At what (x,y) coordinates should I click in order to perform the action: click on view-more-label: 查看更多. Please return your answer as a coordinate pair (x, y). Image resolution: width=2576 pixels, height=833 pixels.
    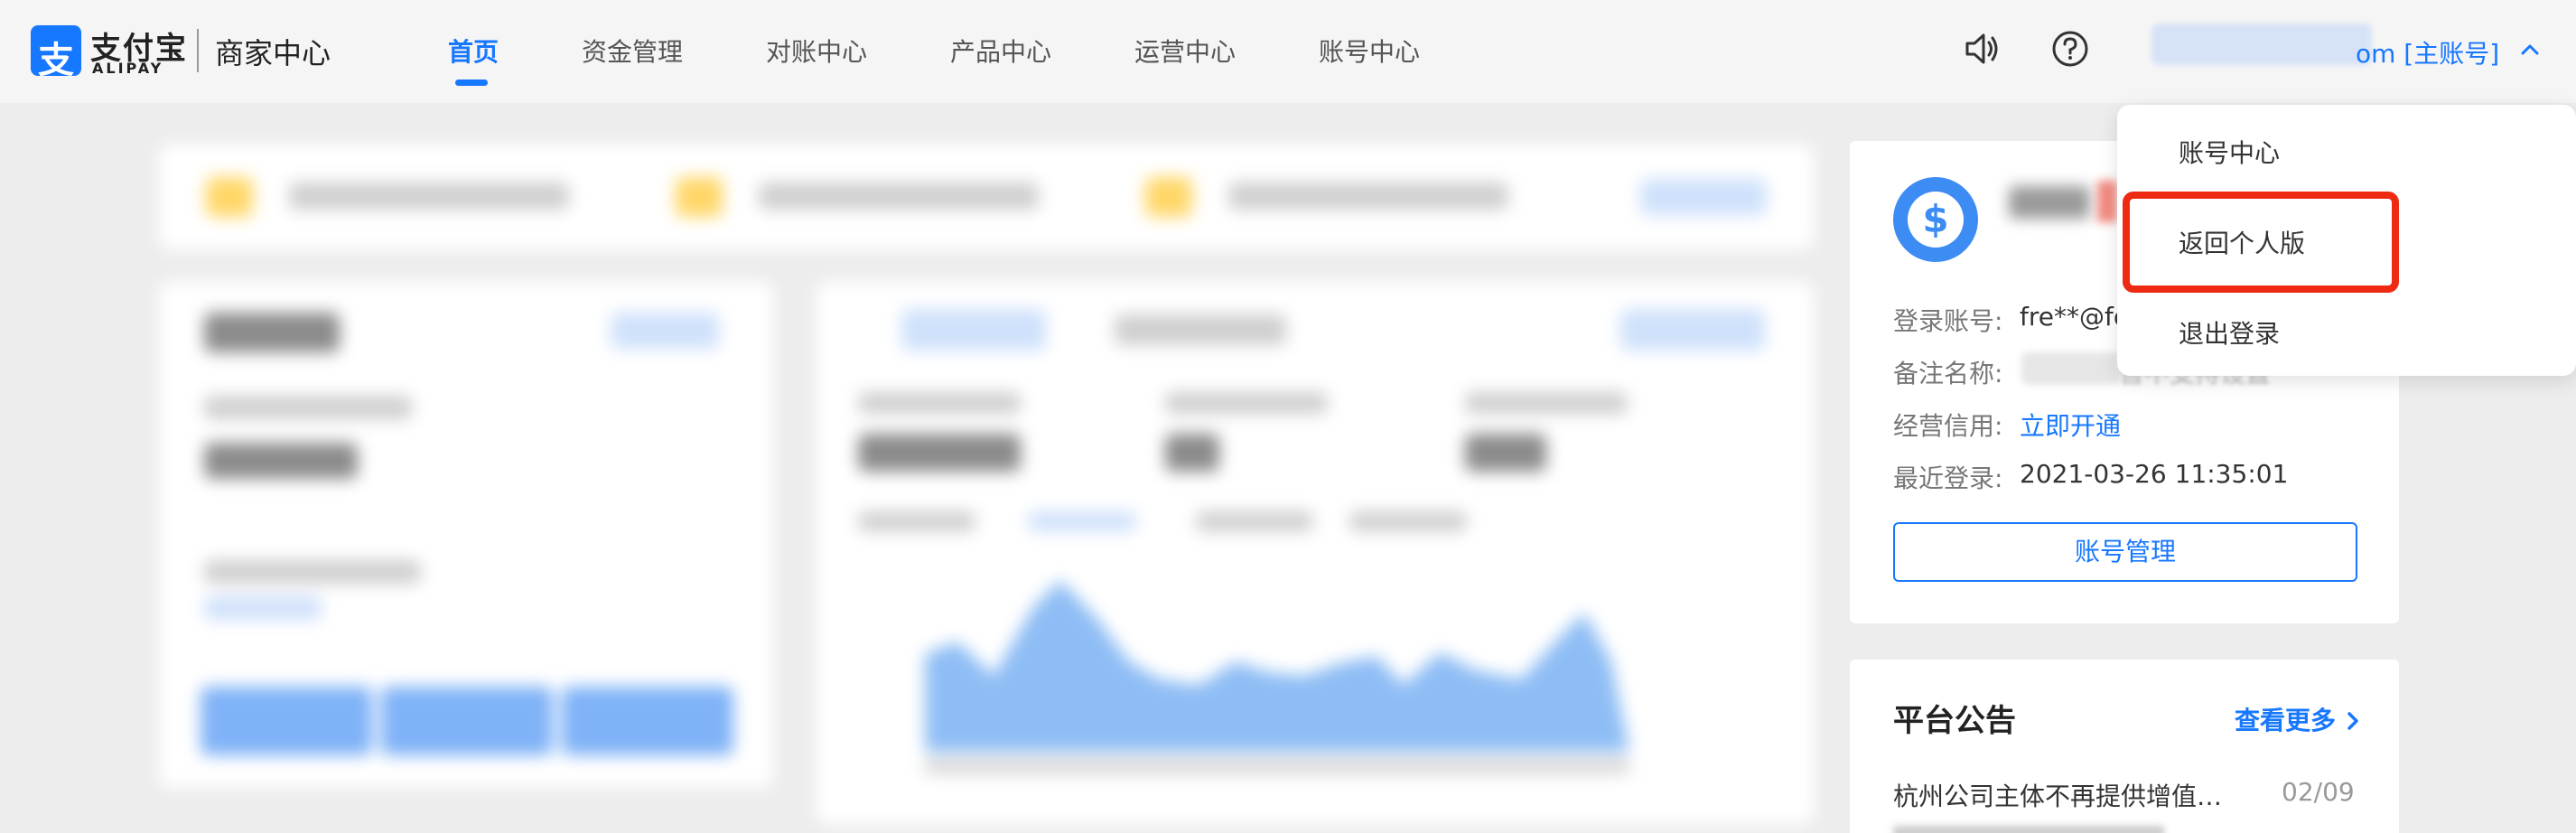
    Looking at the image, I should click on (2286, 720).